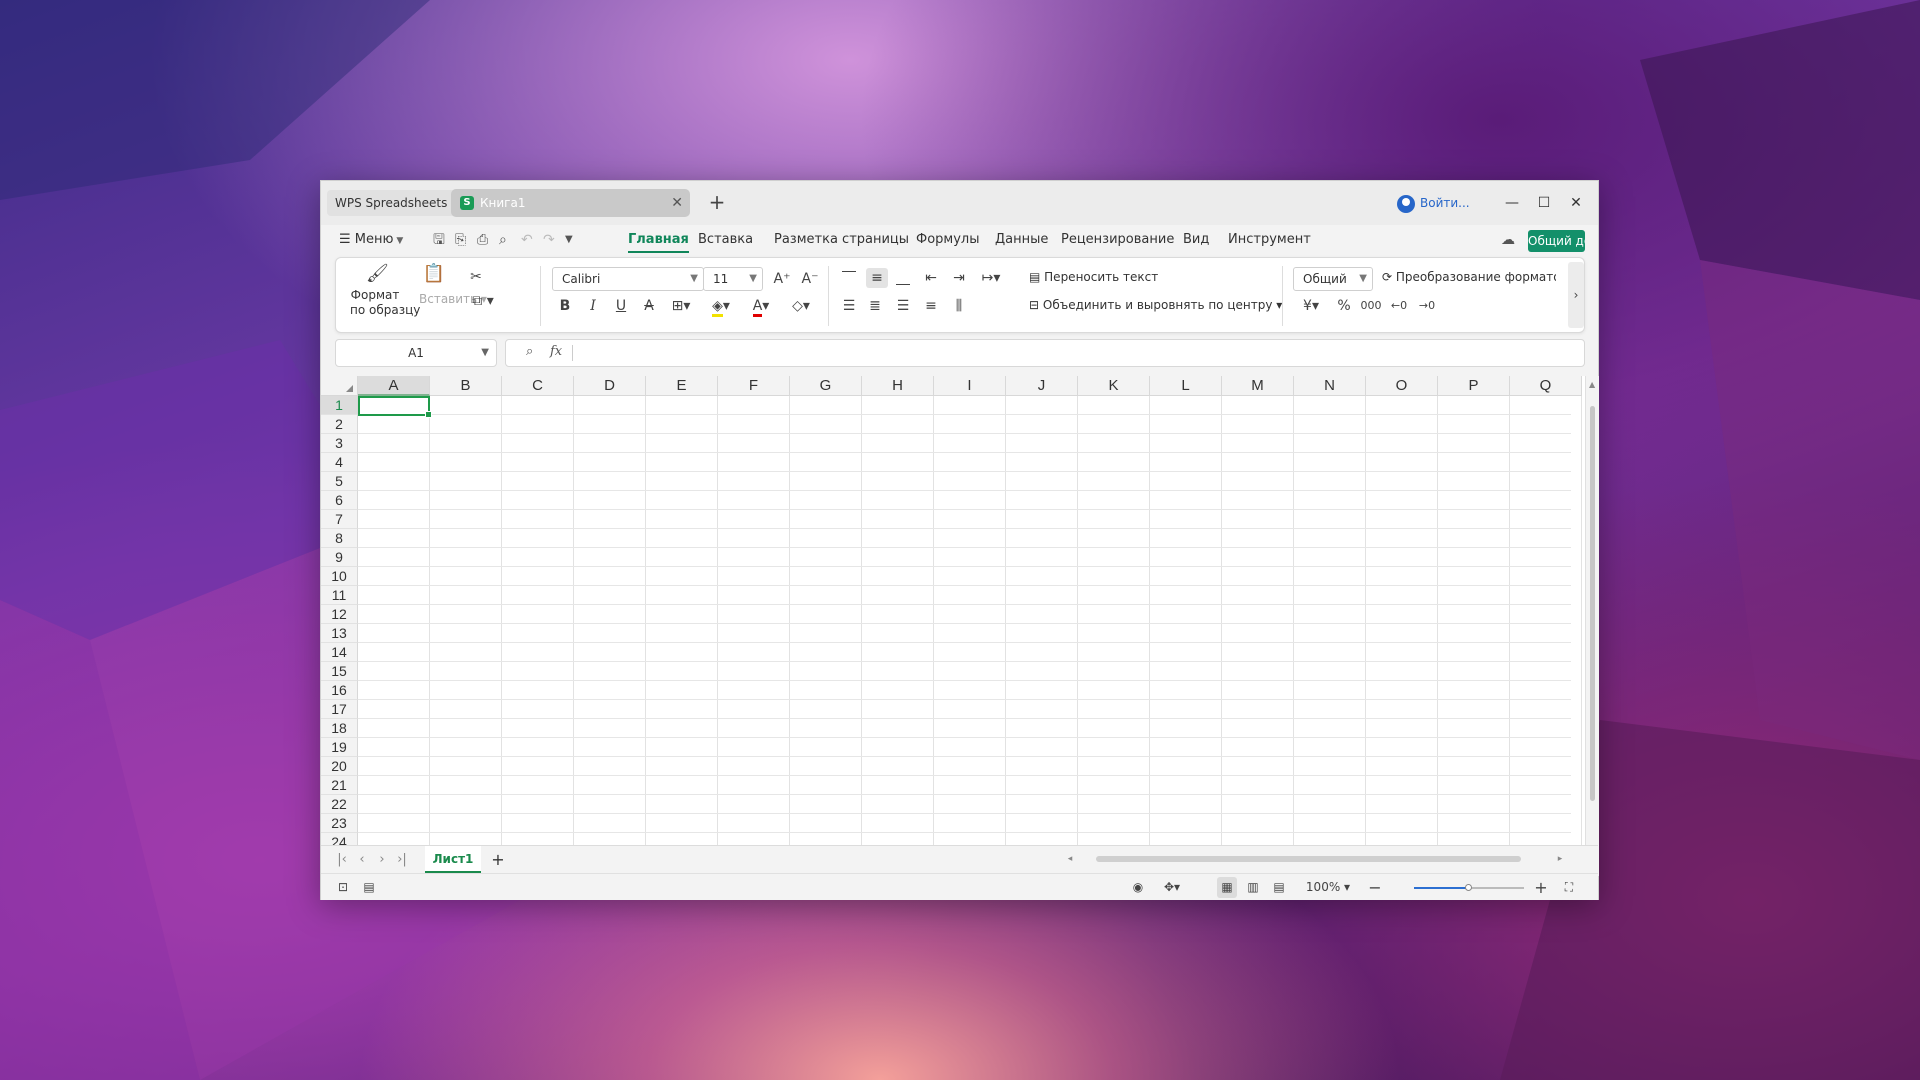 The width and height of the screenshot is (1920, 1080). What do you see at coordinates (875, 306) in the screenshot?
I see `align-center-icon: ≣` at bounding box center [875, 306].